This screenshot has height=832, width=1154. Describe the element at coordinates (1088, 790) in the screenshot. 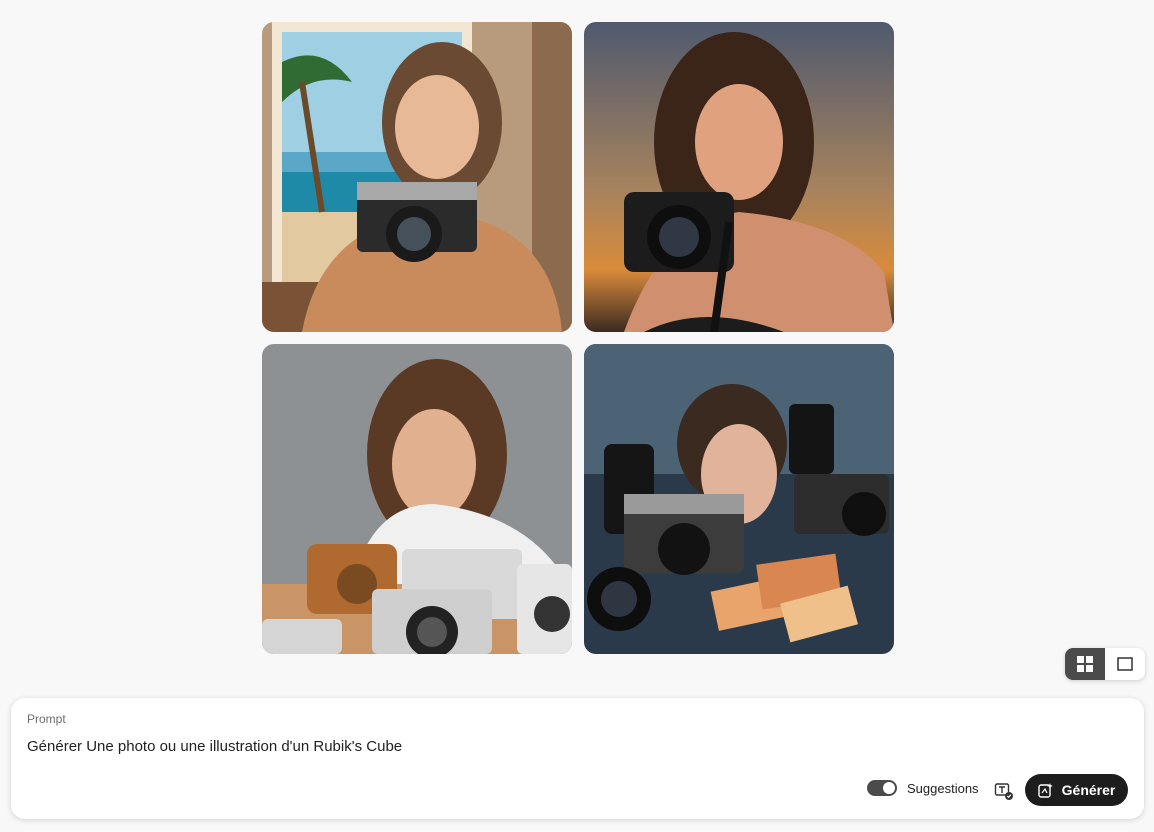

I see `generate-label: Générer` at that location.